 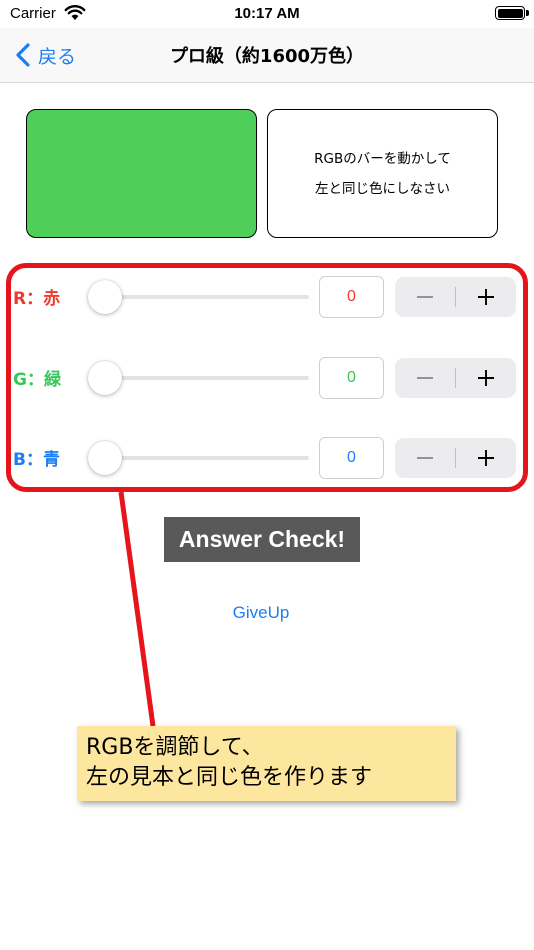 I want to click on green-increment-button, so click(x=486, y=378).